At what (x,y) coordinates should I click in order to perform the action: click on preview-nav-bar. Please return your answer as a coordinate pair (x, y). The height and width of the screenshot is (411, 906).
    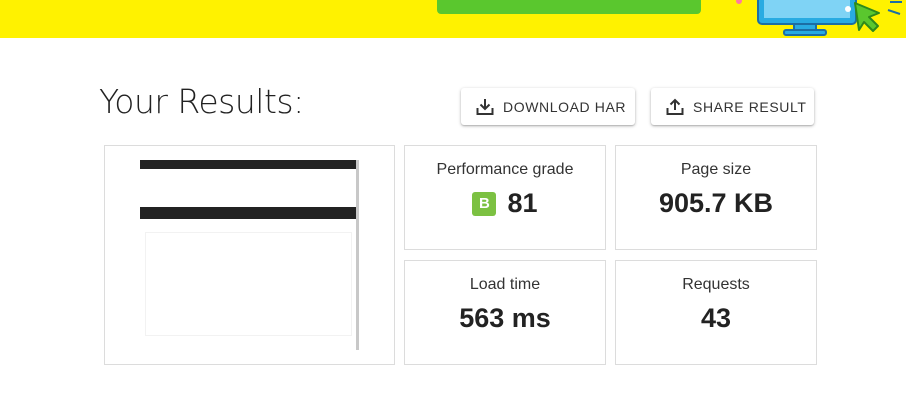
    Looking at the image, I should click on (248, 213).